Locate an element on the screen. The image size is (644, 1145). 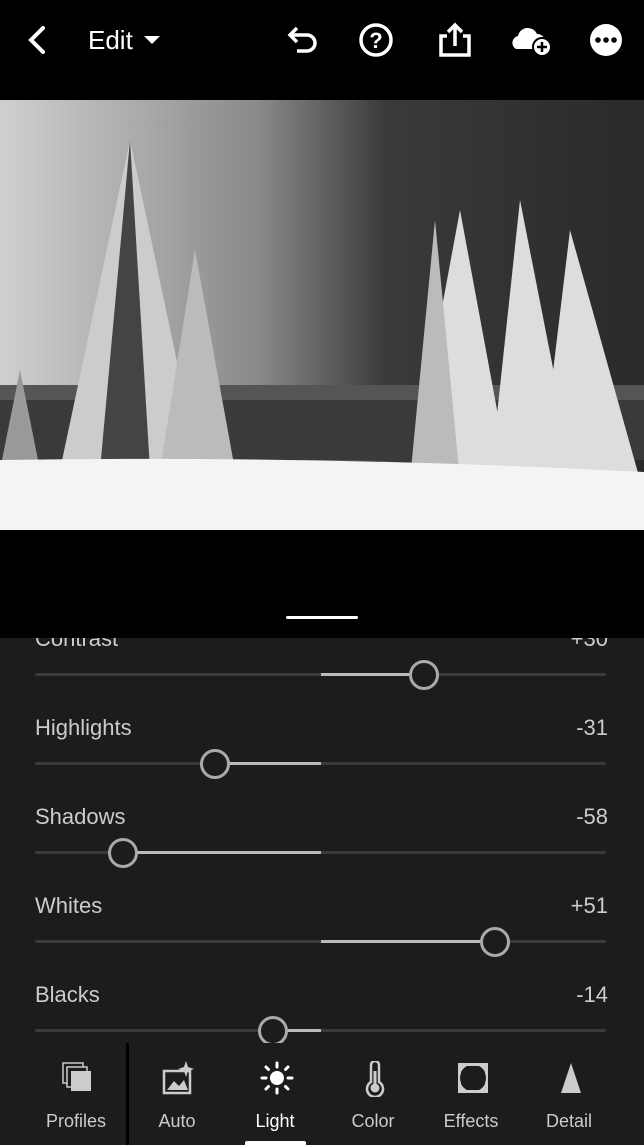
undo-button is located at coordinates (301, 40).